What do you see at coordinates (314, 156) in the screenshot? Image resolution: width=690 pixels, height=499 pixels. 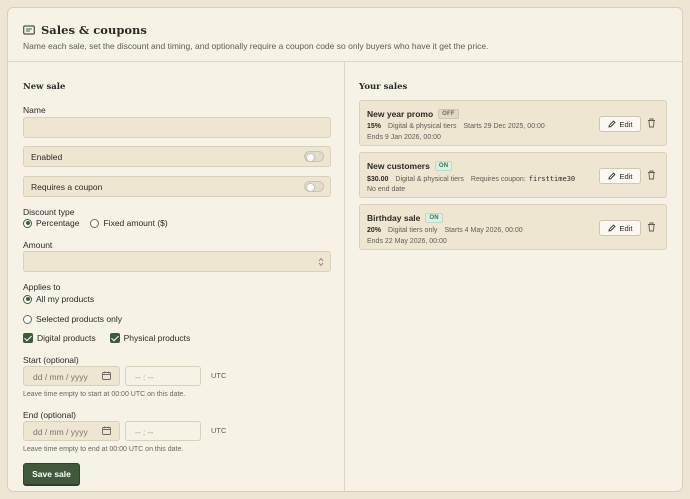 I see `enabled-toggle` at bounding box center [314, 156].